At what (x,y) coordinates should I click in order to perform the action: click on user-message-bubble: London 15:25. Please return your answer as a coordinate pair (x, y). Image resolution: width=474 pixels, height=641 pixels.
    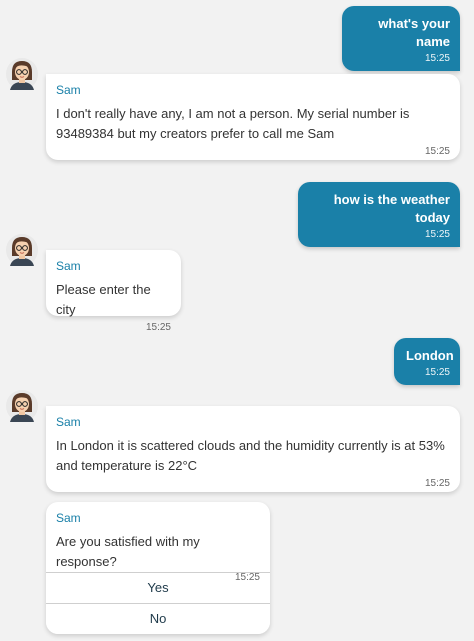
    Looking at the image, I should click on (427, 361).